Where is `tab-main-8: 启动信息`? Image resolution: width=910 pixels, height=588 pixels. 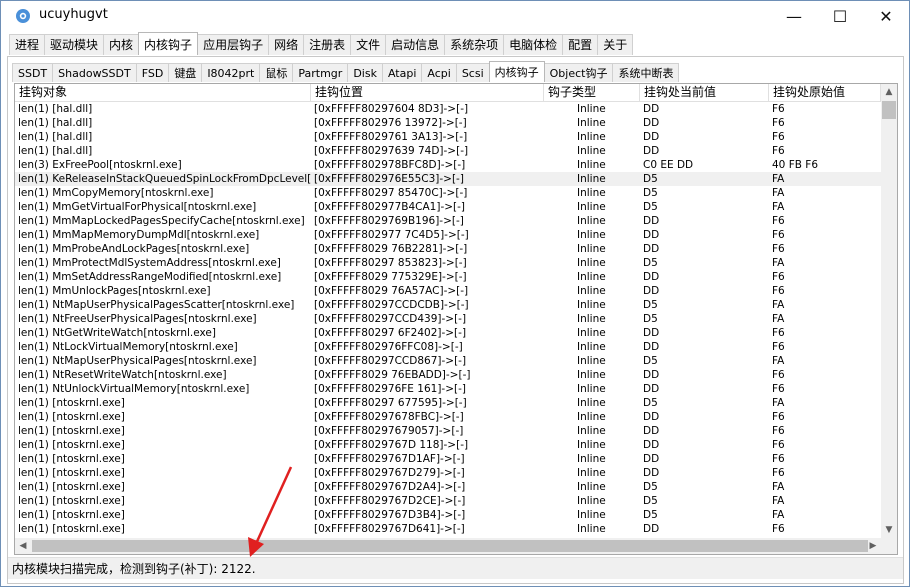
tab-main-8: 启动信息 is located at coordinates (415, 44).